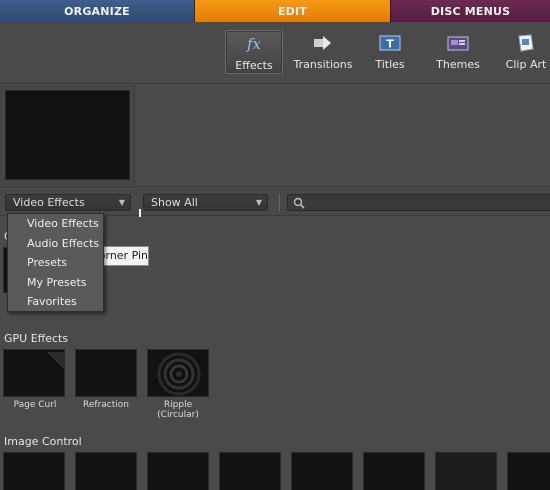 This screenshot has width=550, height=490. What do you see at coordinates (97, 11) in the screenshot?
I see `tab-organize: ORGANIZE` at bounding box center [97, 11].